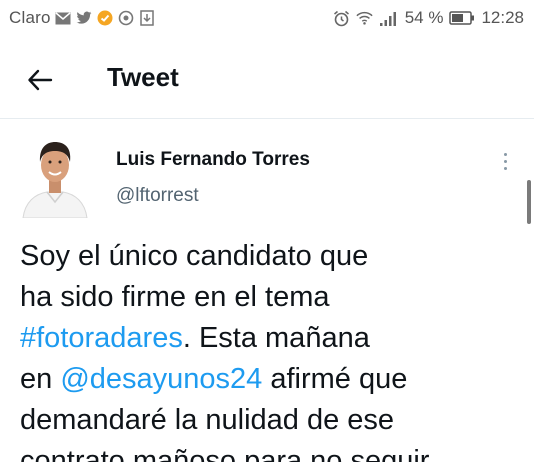  Describe the element at coordinates (529, 202) in the screenshot. I see `scrollbar` at that location.